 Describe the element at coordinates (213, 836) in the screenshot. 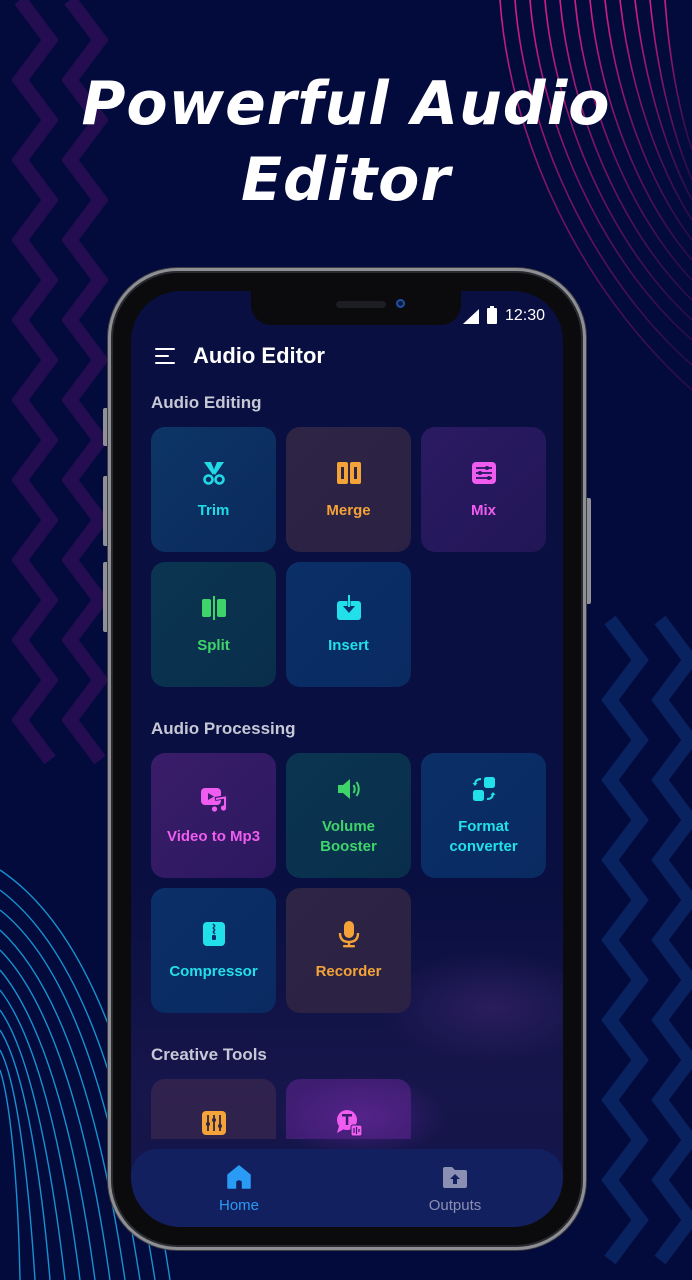

I see `tool-label: Video to Mp3` at that location.